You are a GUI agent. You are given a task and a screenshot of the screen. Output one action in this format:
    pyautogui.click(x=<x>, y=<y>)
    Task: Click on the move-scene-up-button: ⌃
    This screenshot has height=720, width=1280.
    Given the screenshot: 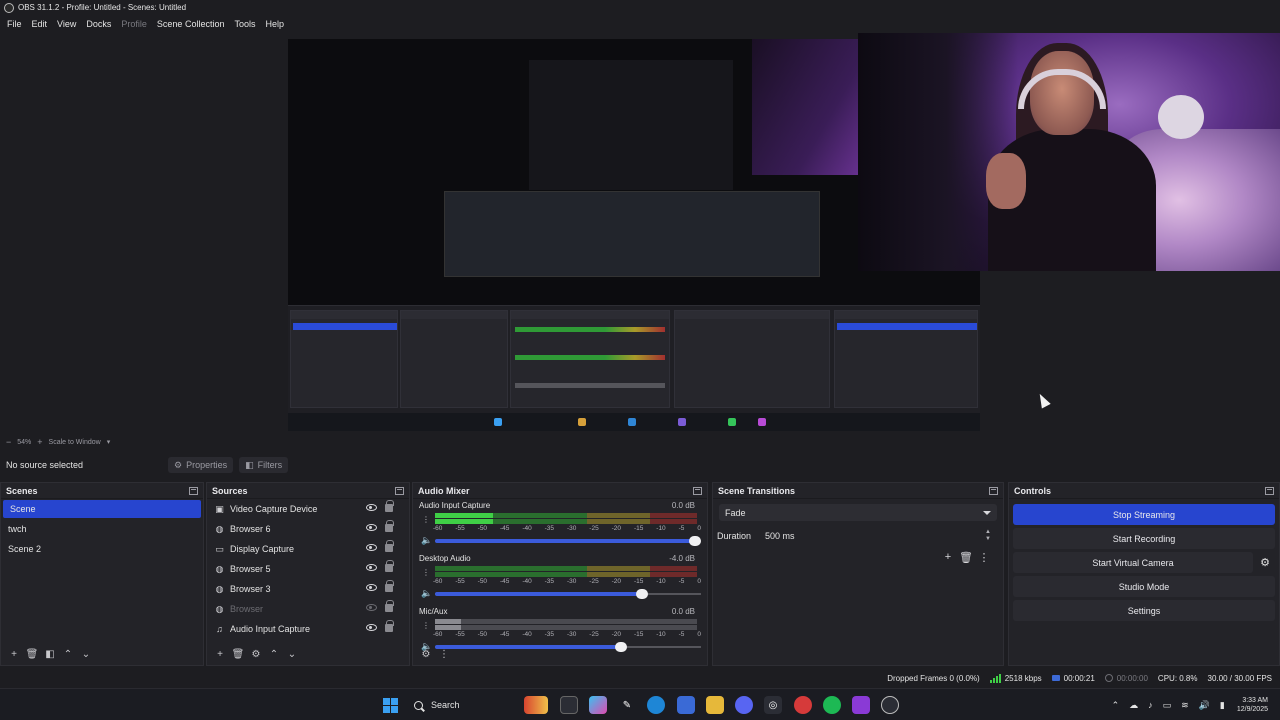 What is the action you would take?
    pyautogui.click(x=68, y=654)
    